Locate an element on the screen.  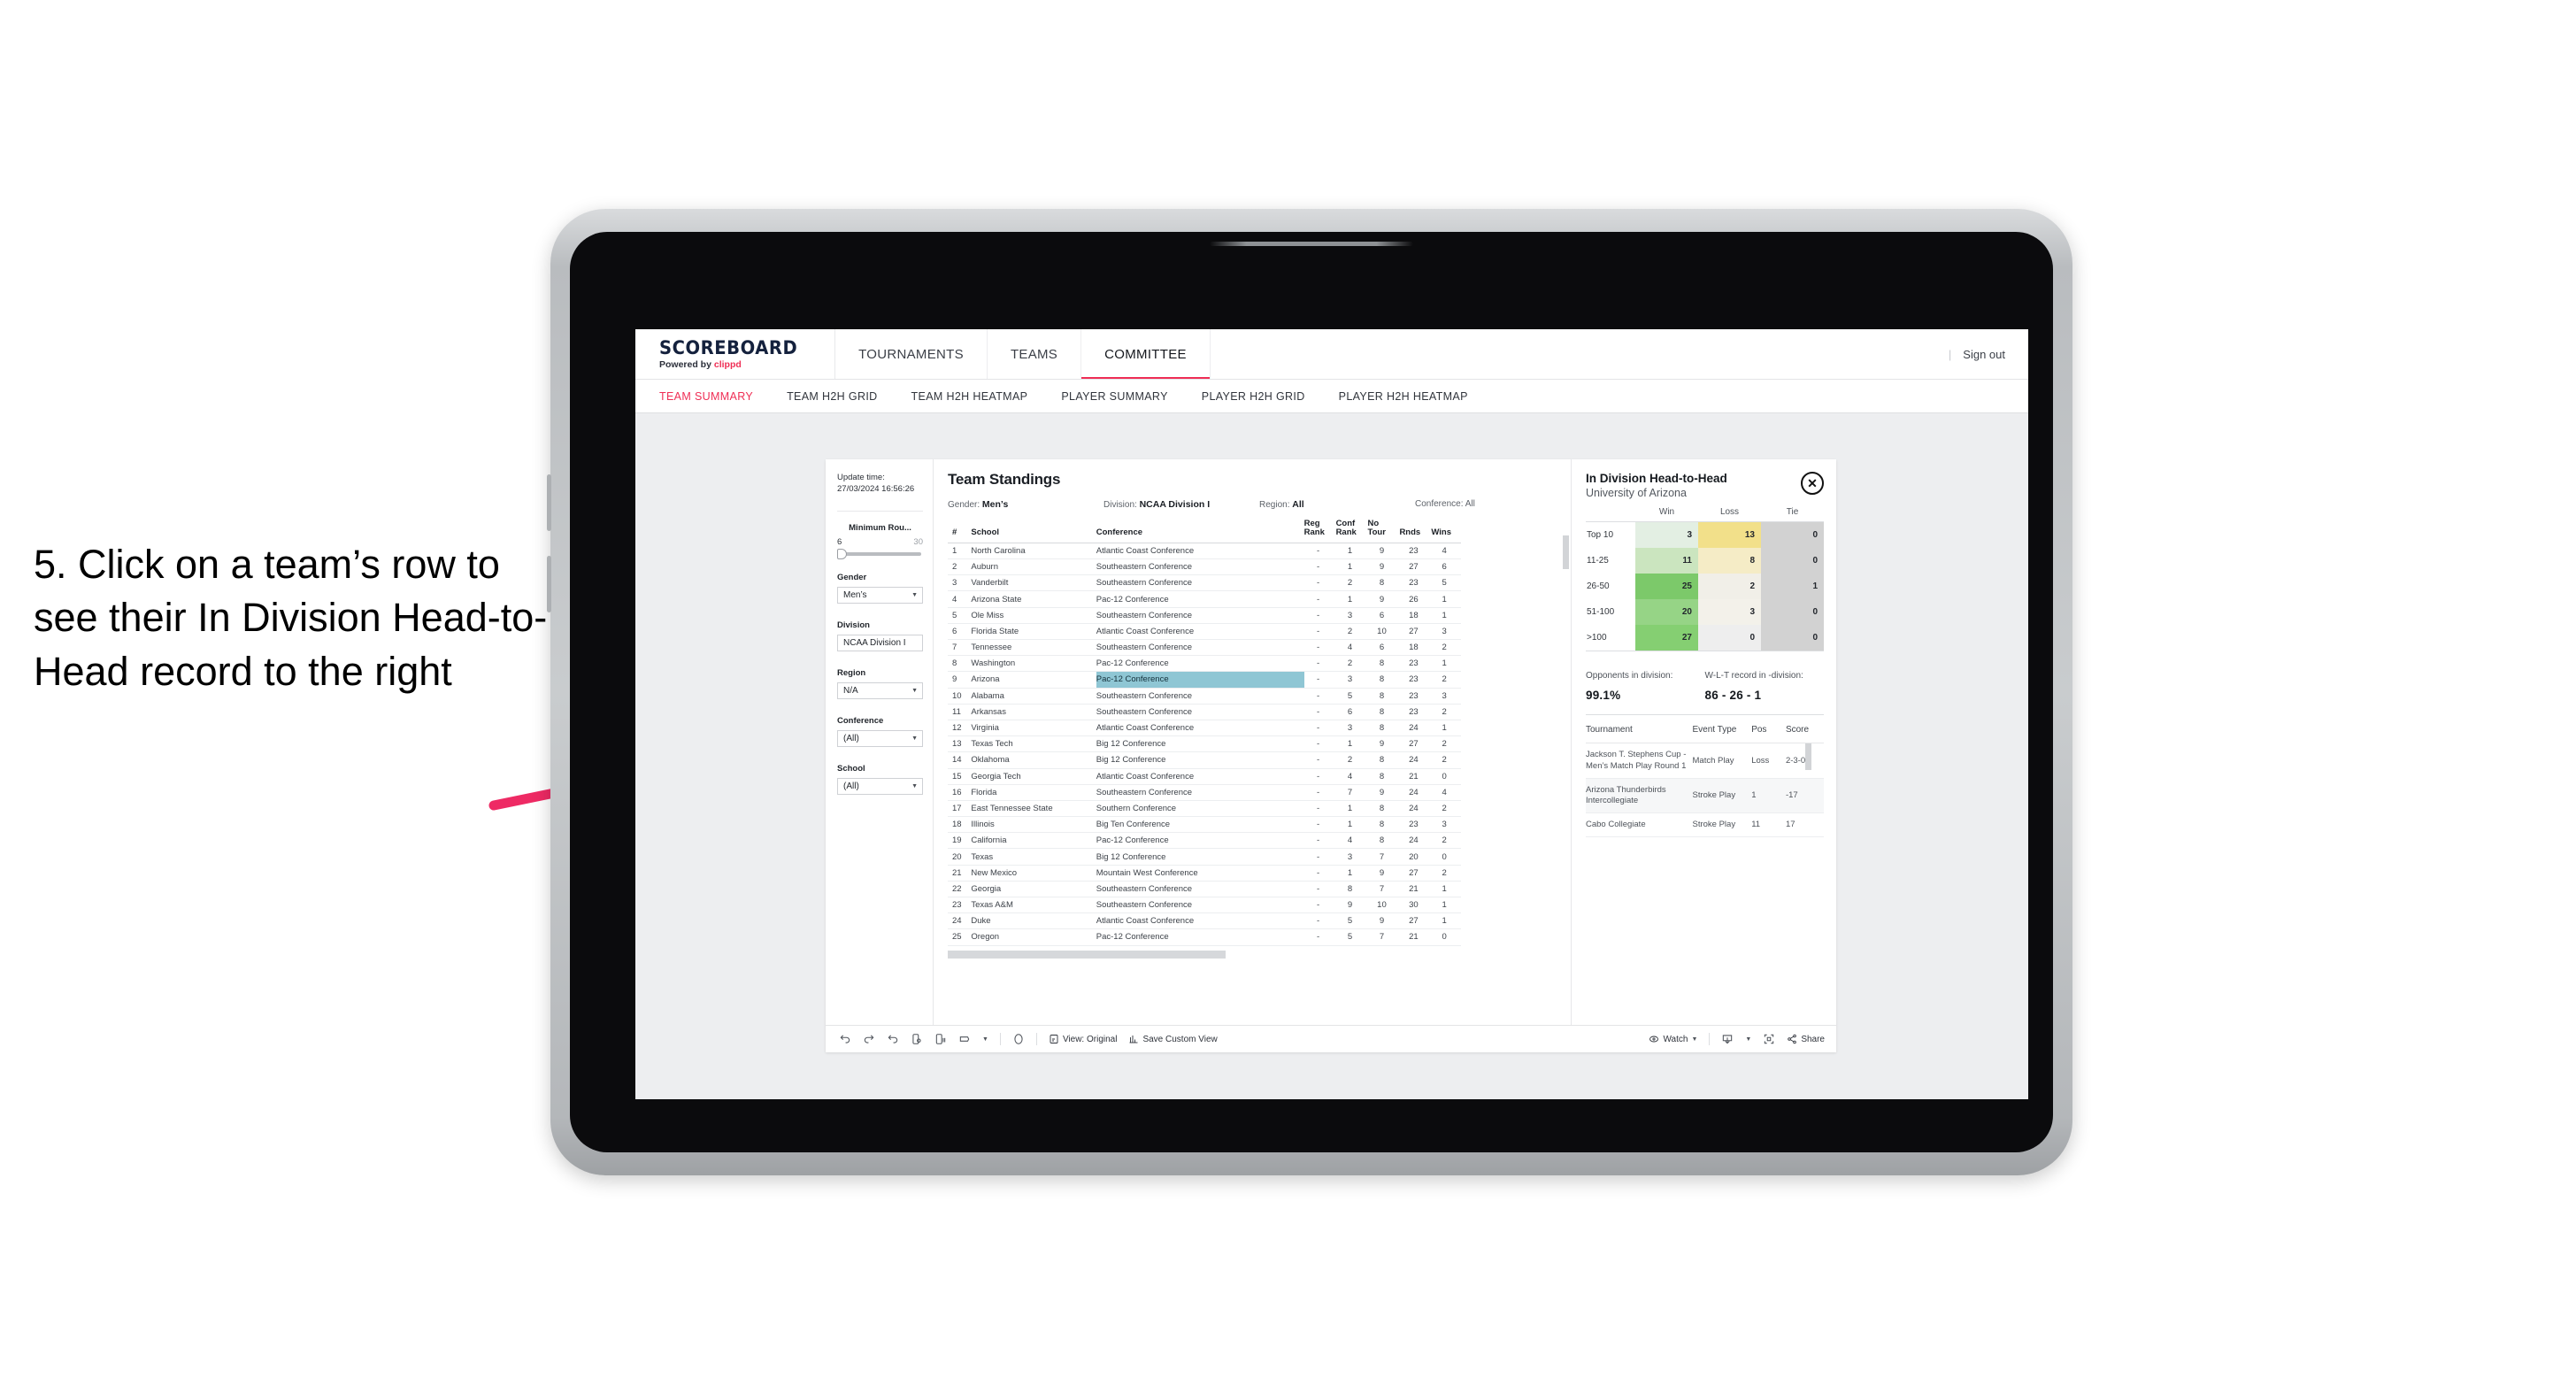
view-original-label: View: Original is located at coordinates (1090, 1039).